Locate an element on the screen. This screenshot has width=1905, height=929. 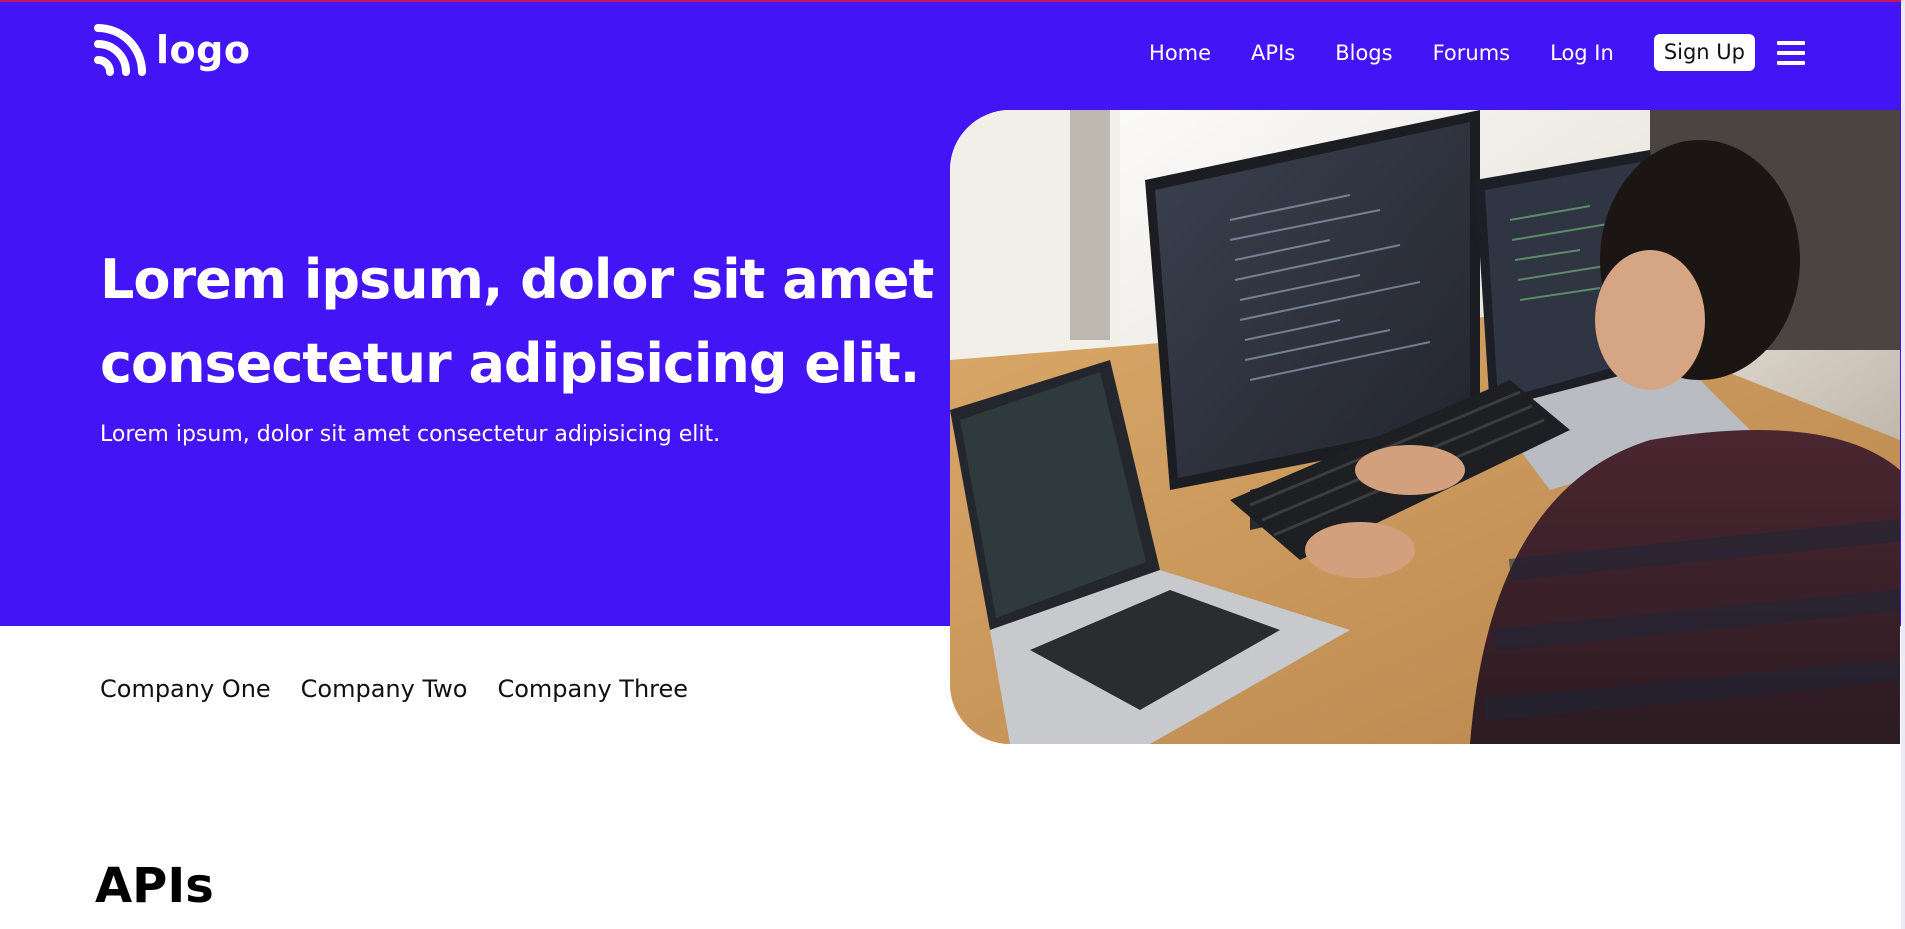
logo-icon is located at coordinates (120, 50).